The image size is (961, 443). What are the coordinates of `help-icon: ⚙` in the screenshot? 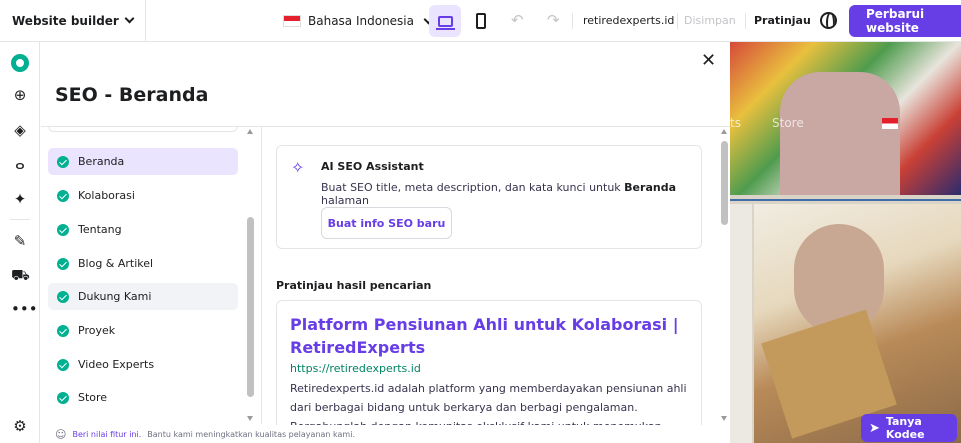 It's located at (20, 426).